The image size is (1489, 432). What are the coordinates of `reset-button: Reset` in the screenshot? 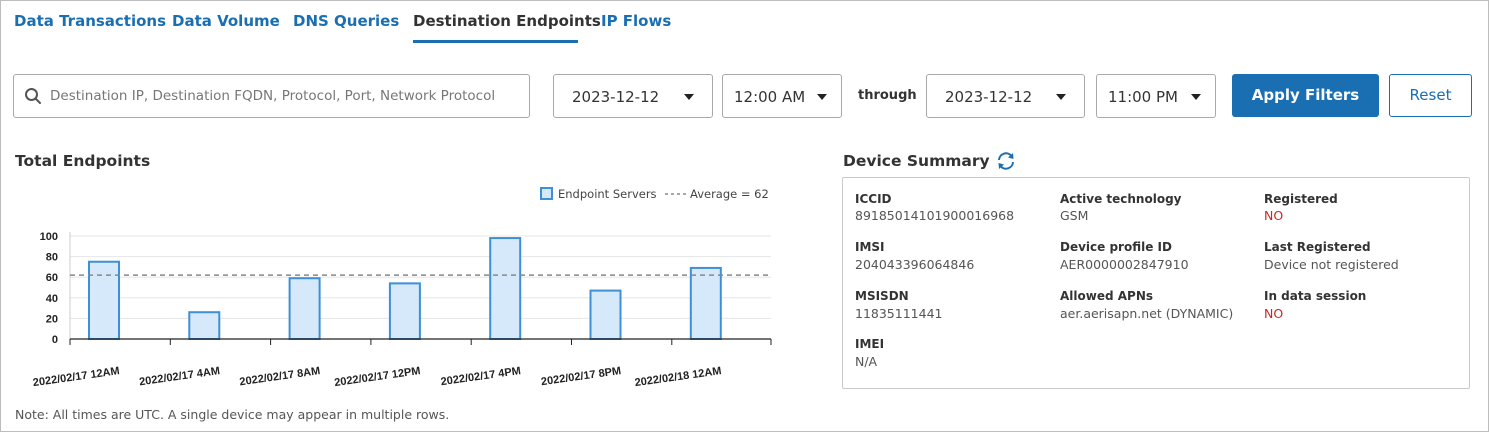 It's located at (1430, 95).